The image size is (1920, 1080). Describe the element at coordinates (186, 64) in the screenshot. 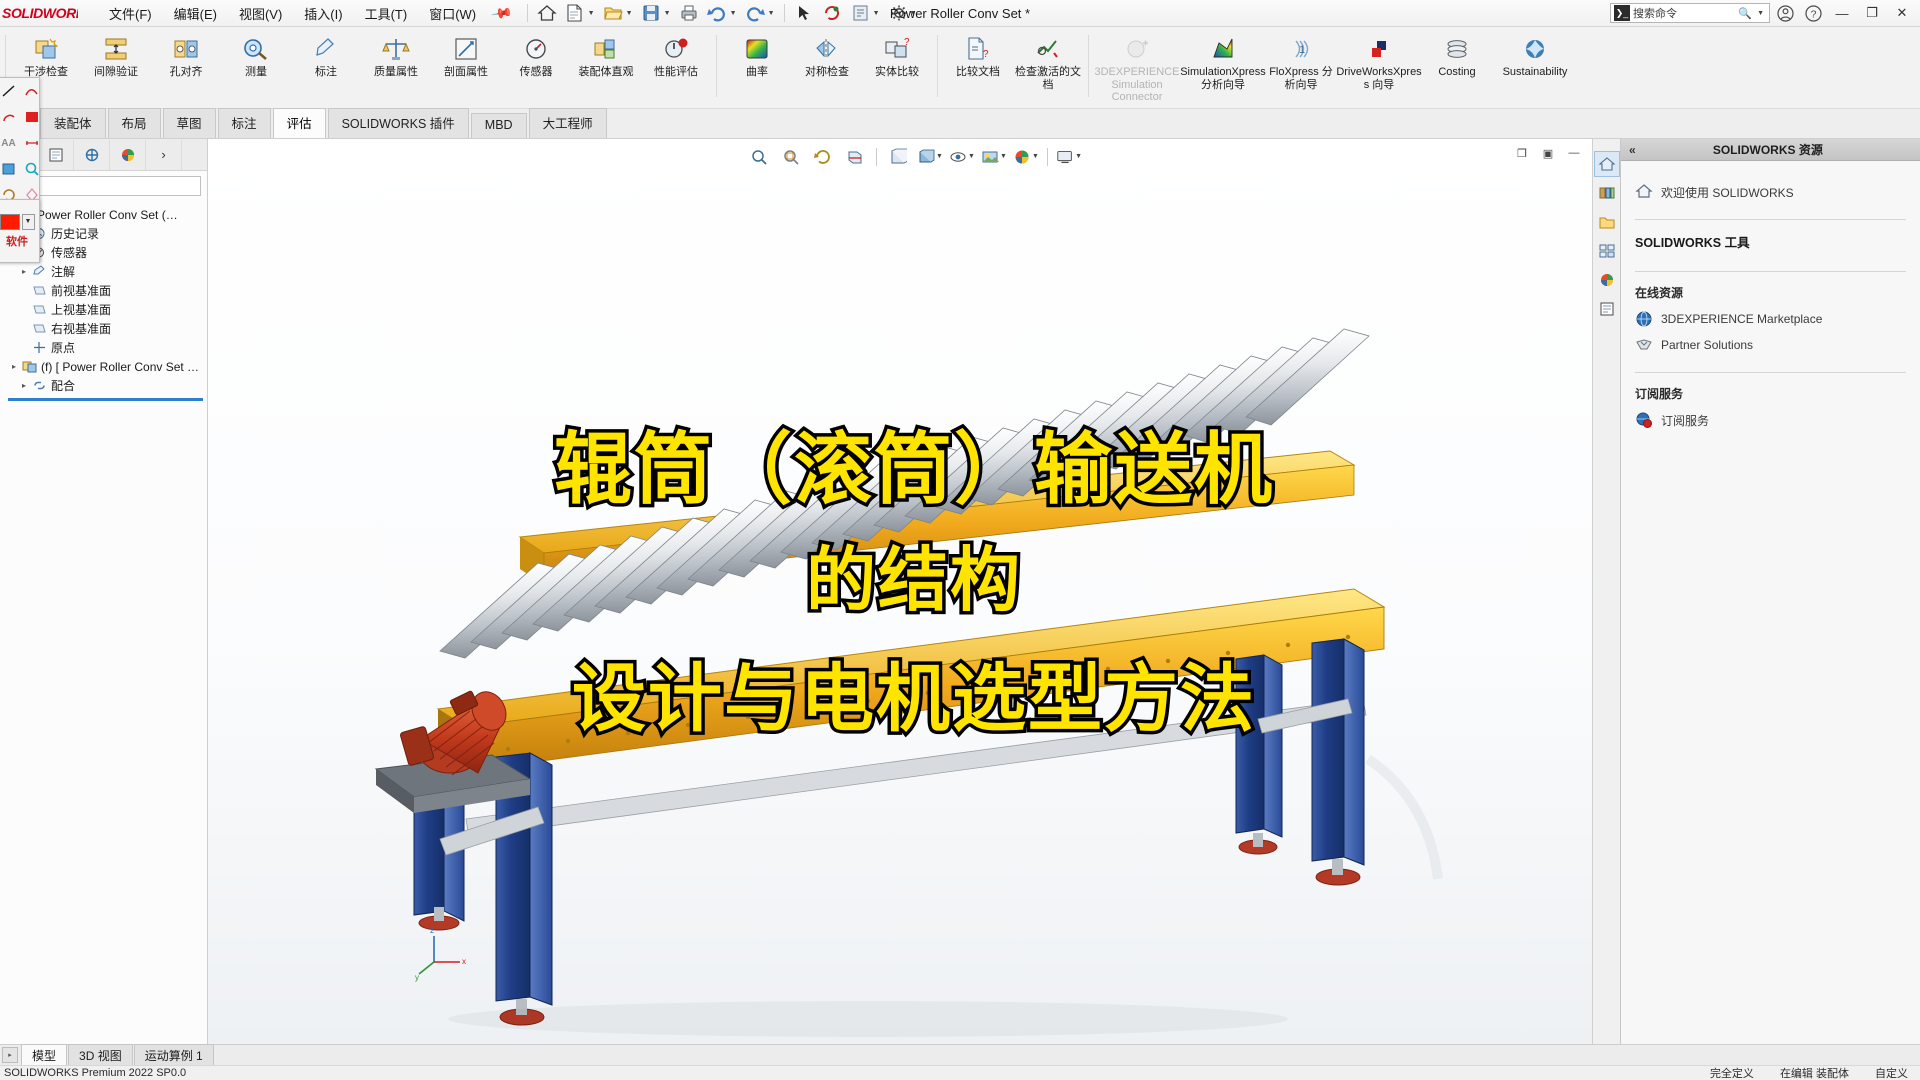

I see `cmd-hole-alignment: 孔对齐` at that location.